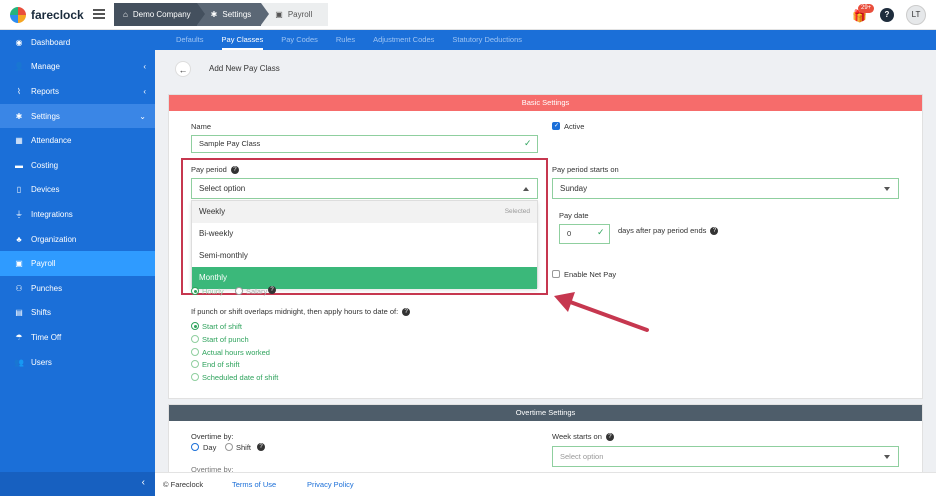 This screenshot has height=496, width=936. What do you see at coordinates (403, 40) in the screenshot?
I see `tab-adjustment-codes: Adjustment Codes` at bounding box center [403, 40].